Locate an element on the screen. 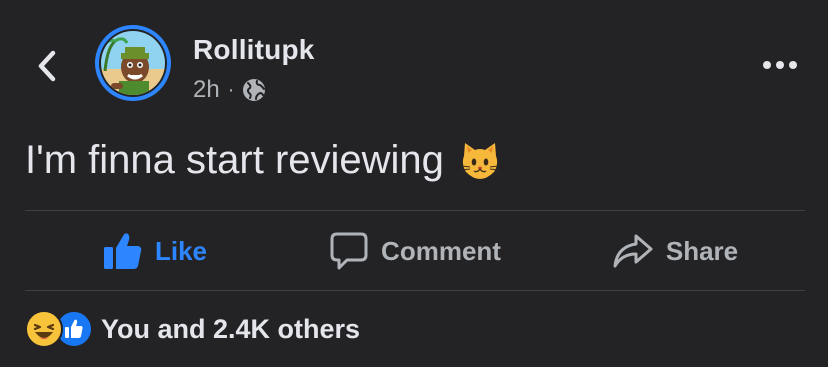 The height and width of the screenshot is (367, 828). cat-face-emoji-icon is located at coordinates (479, 160).